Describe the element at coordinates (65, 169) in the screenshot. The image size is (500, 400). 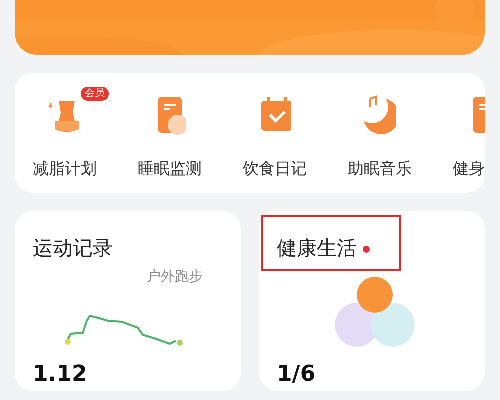
I see `shortcut-label: 减脂计划` at that location.